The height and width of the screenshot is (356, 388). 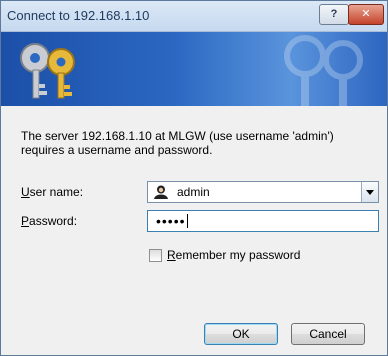 What do you see at coordinates (117, 150) in the screenshot?
I see `prompt-line-2: requires a username and password.` at bounding box center [117, 150].